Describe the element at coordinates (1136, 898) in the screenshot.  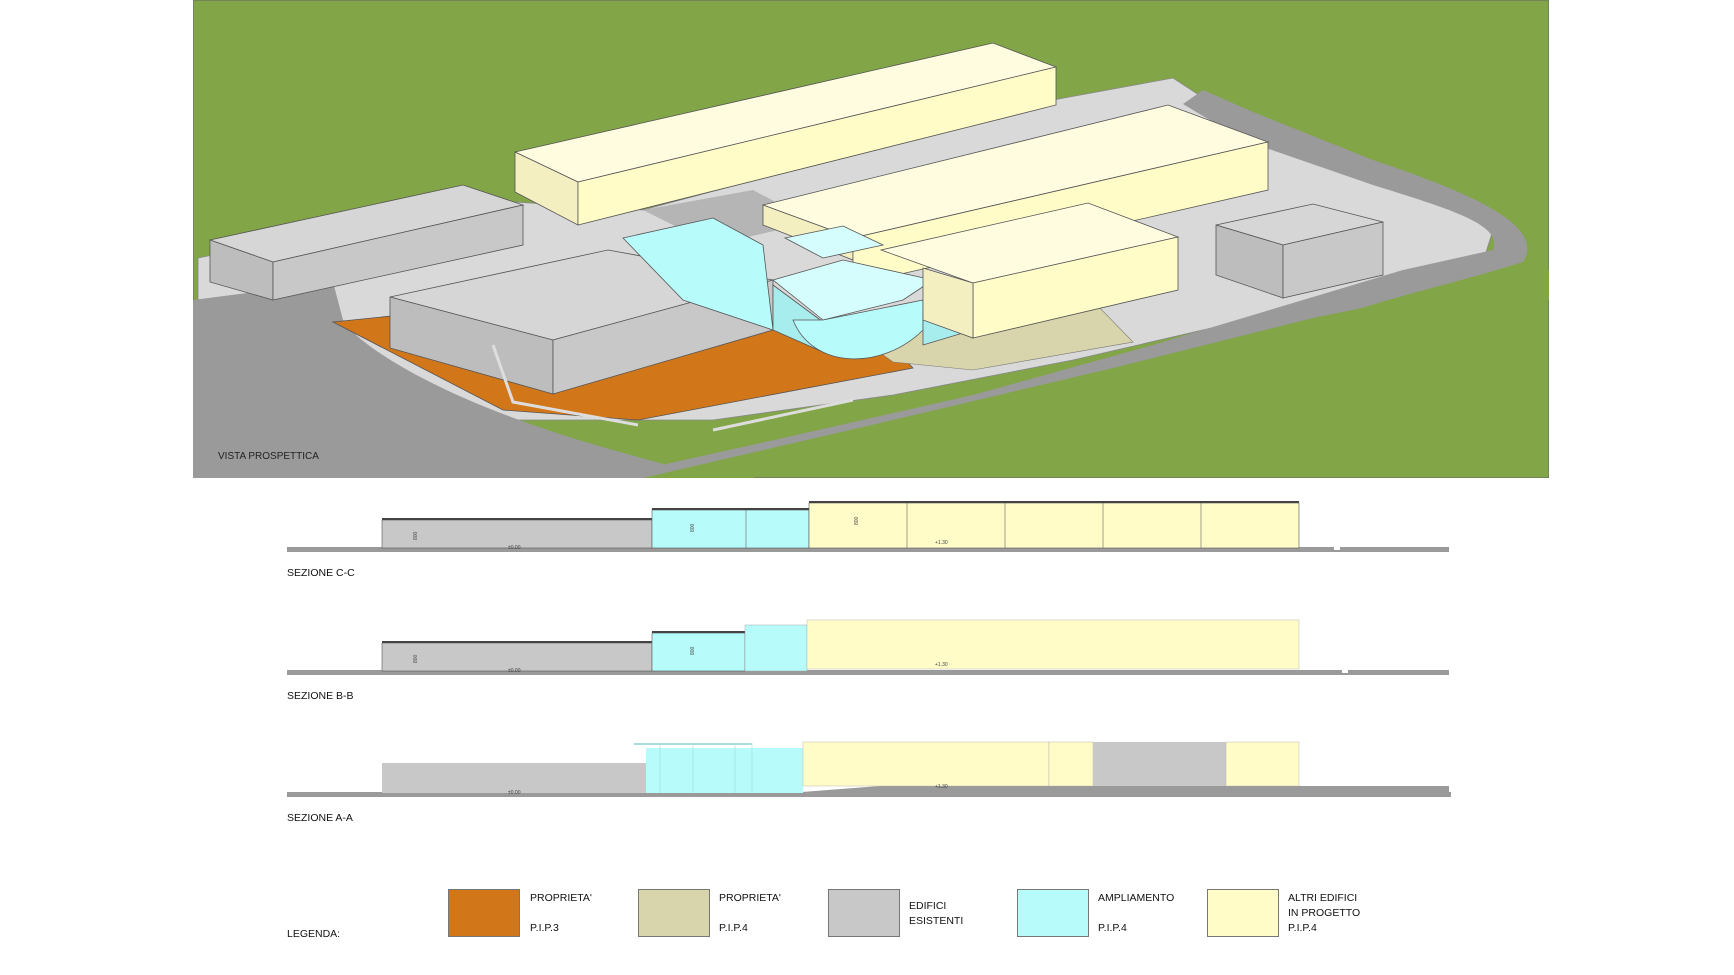
I see `legend-label: AMPLIAMENTO` at that location.